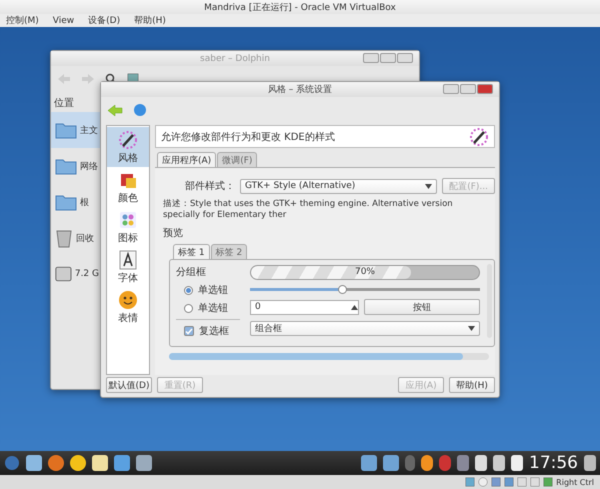 This screenshot has width=600, height=489. I want to click on place-item: 回收, so click(77, 238).